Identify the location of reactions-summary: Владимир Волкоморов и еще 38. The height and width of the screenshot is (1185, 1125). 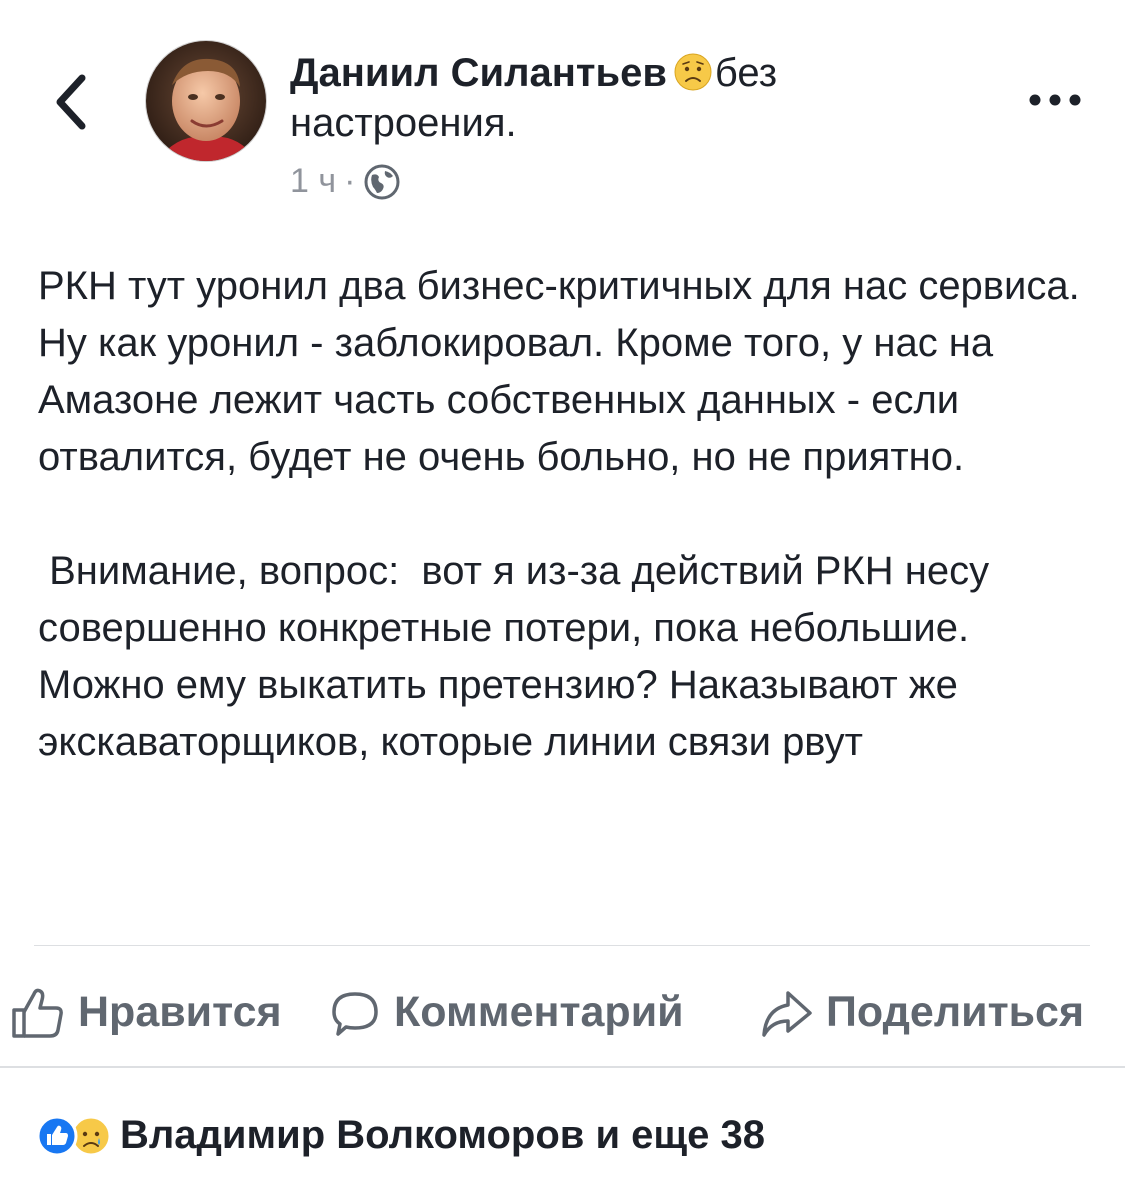
(400, 1135).